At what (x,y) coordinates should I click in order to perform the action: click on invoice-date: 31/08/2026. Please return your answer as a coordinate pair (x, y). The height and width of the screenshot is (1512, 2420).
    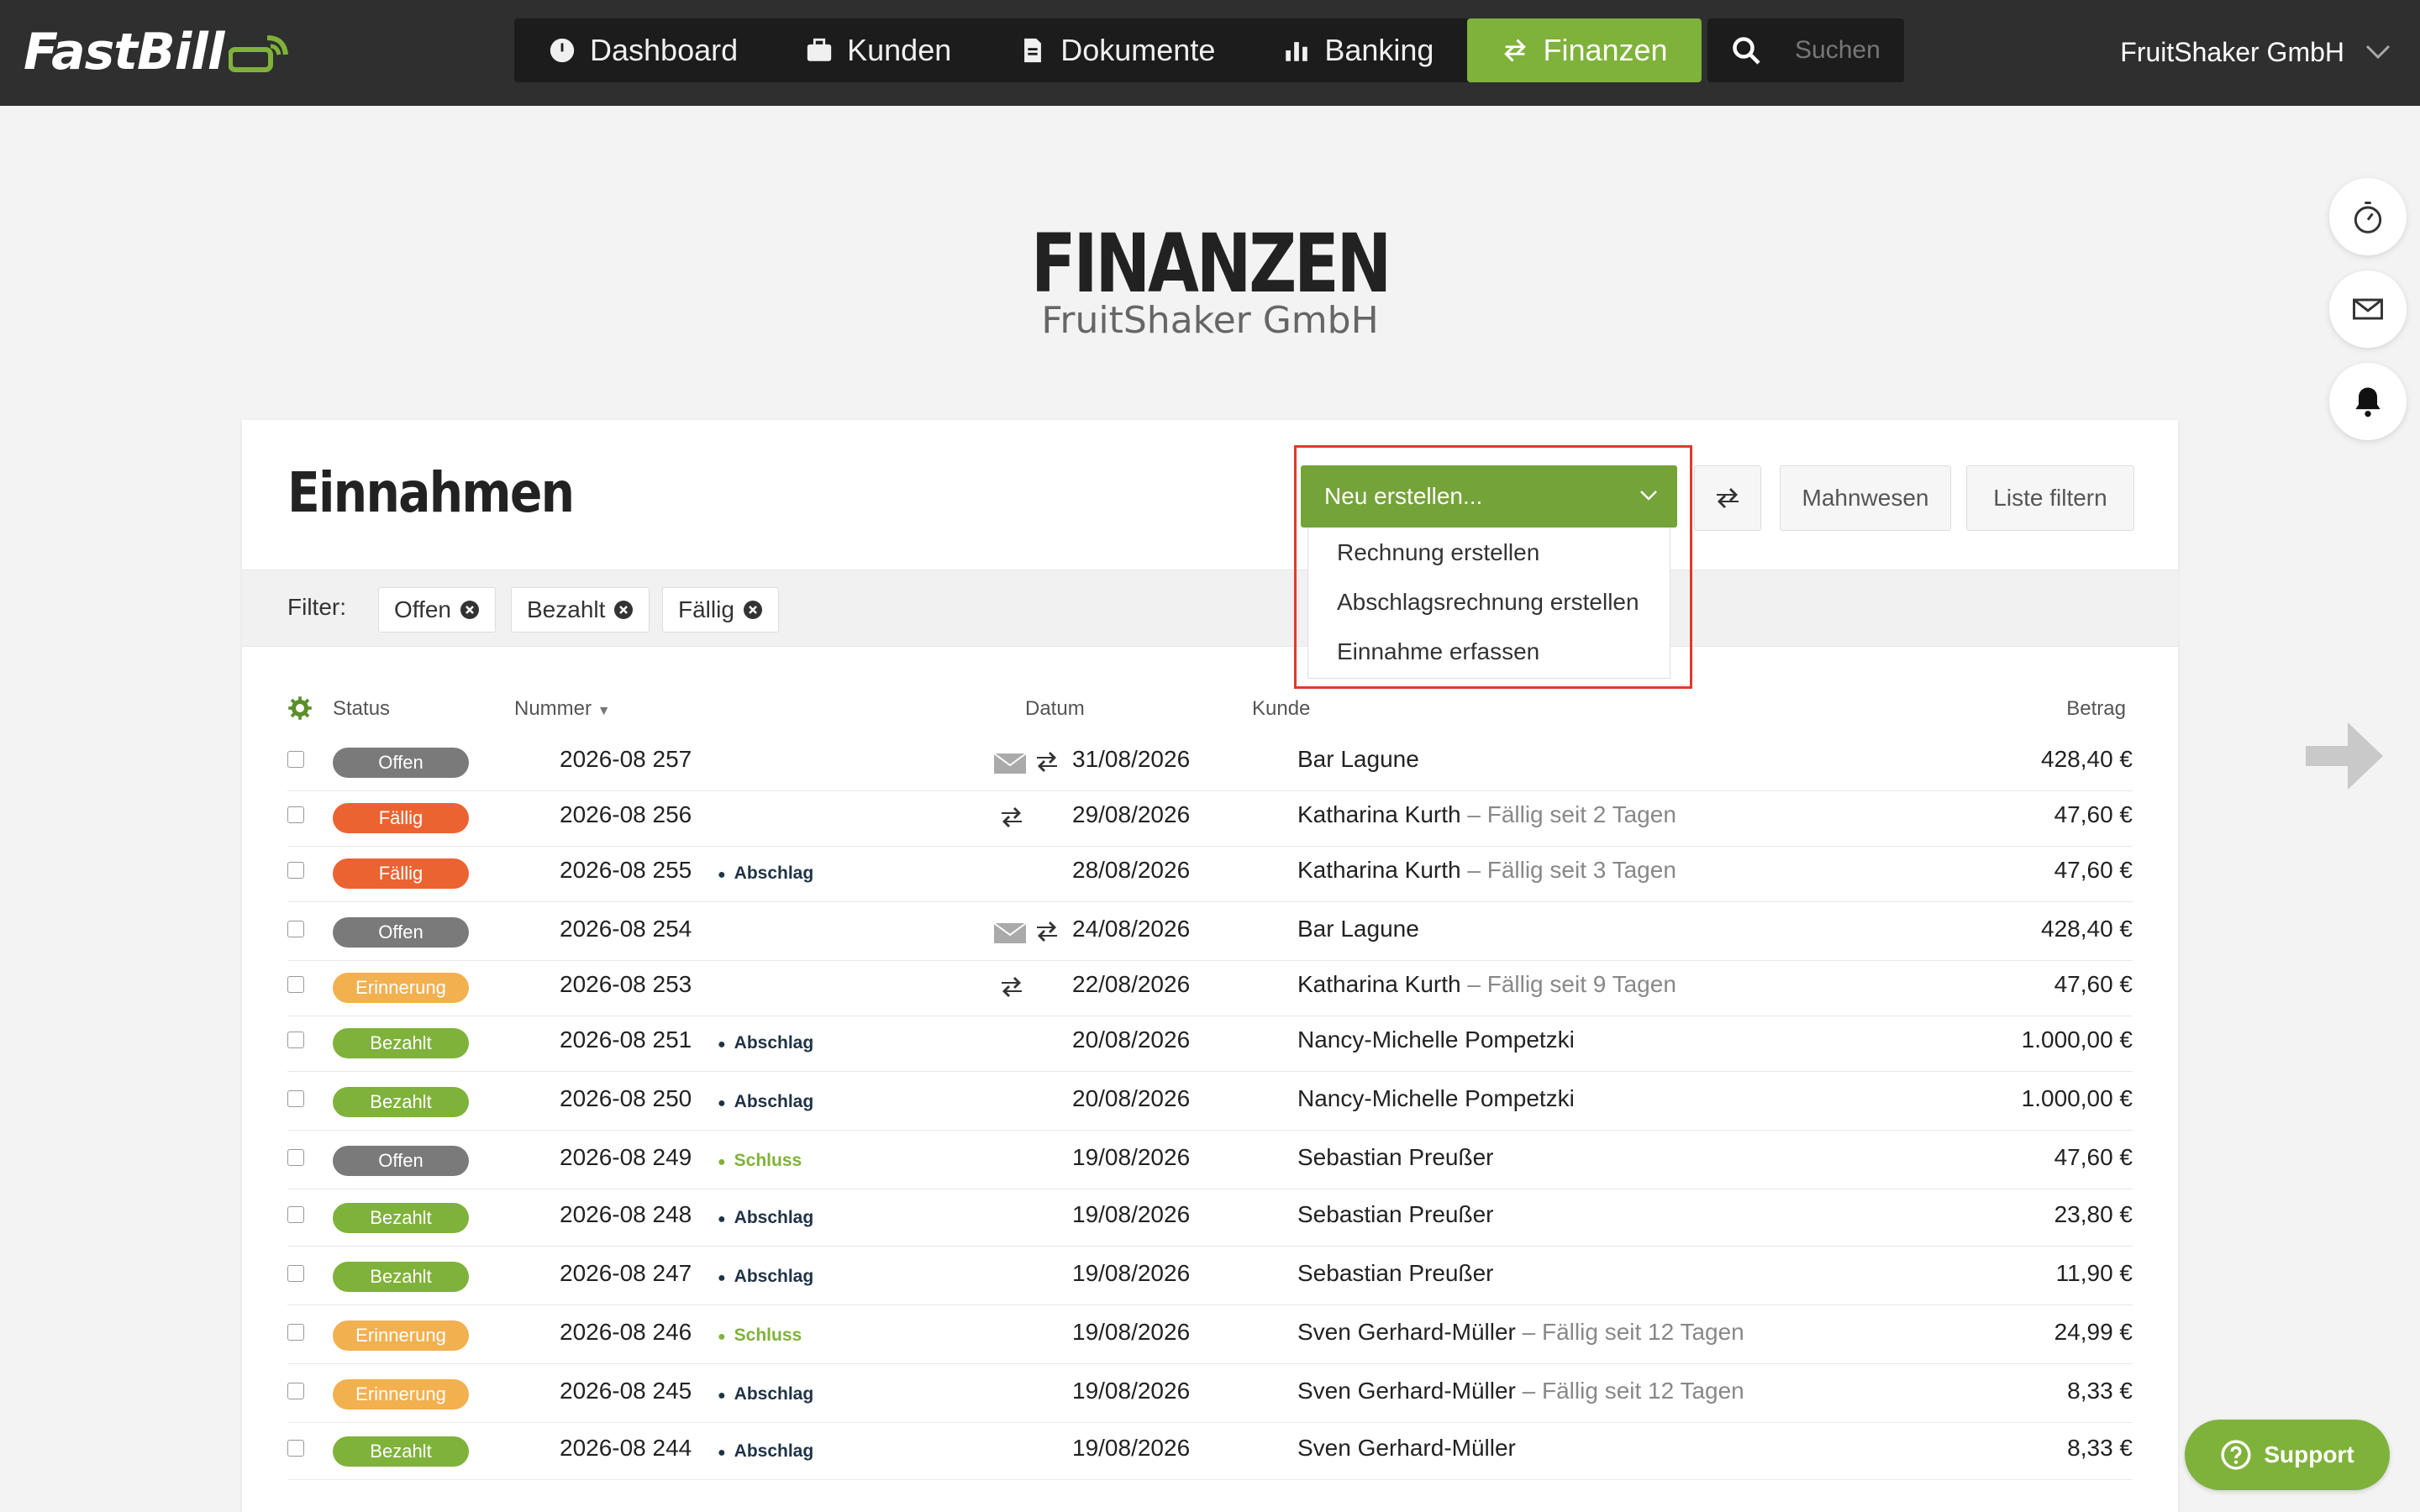
    Looking at the image, I should click on (1132, 759).